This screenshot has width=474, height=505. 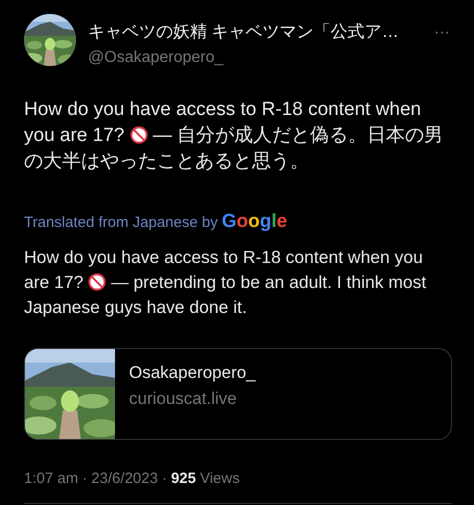 I want to click on post-time: 1:07 am, so click(x=51, y=478).